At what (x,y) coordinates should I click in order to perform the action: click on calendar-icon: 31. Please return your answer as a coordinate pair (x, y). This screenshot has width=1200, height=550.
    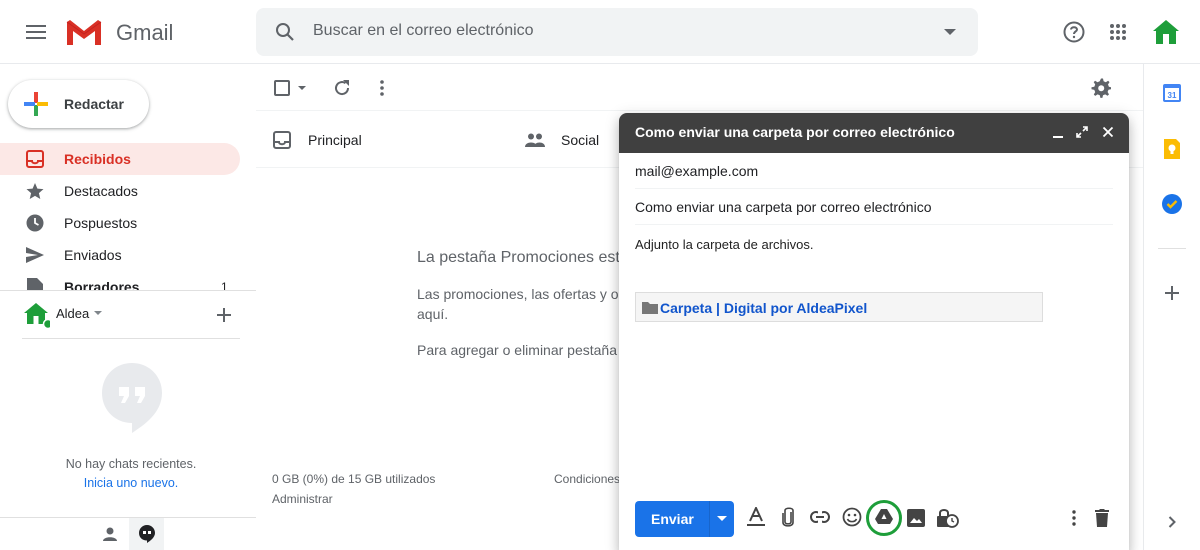
    Looking at the image, I should click on (1172, 93).